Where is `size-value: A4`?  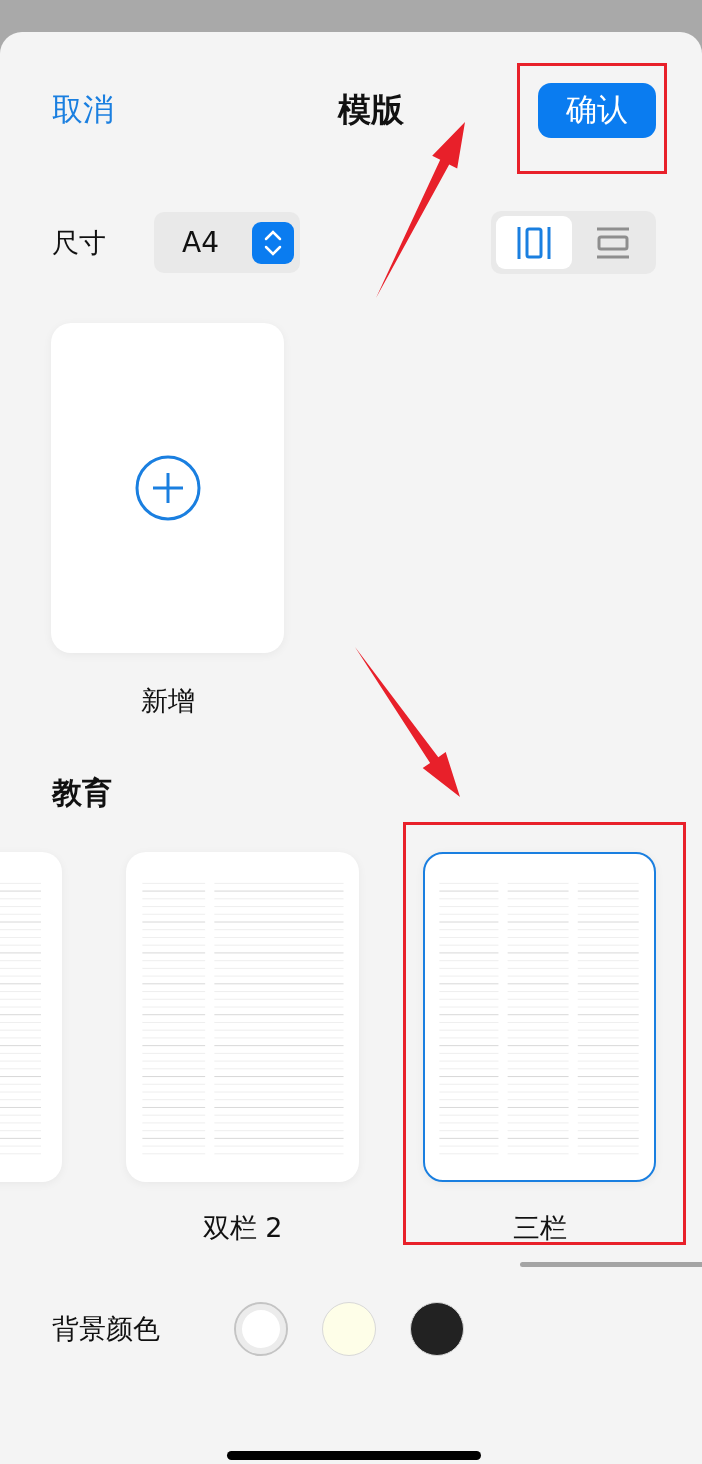
size-value: A4 is located at coordinates (200, 242).